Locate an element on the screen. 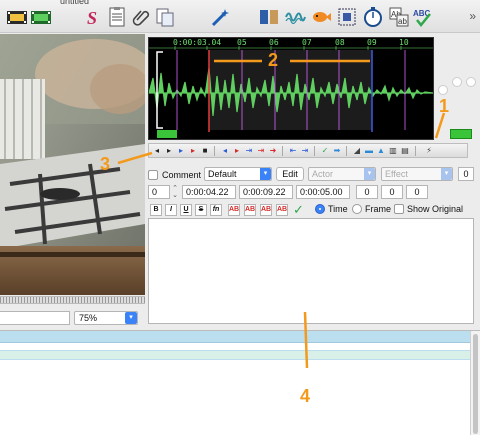 The image size is (480, 435). callout-3: 3 is located at coordinates (105, 164).